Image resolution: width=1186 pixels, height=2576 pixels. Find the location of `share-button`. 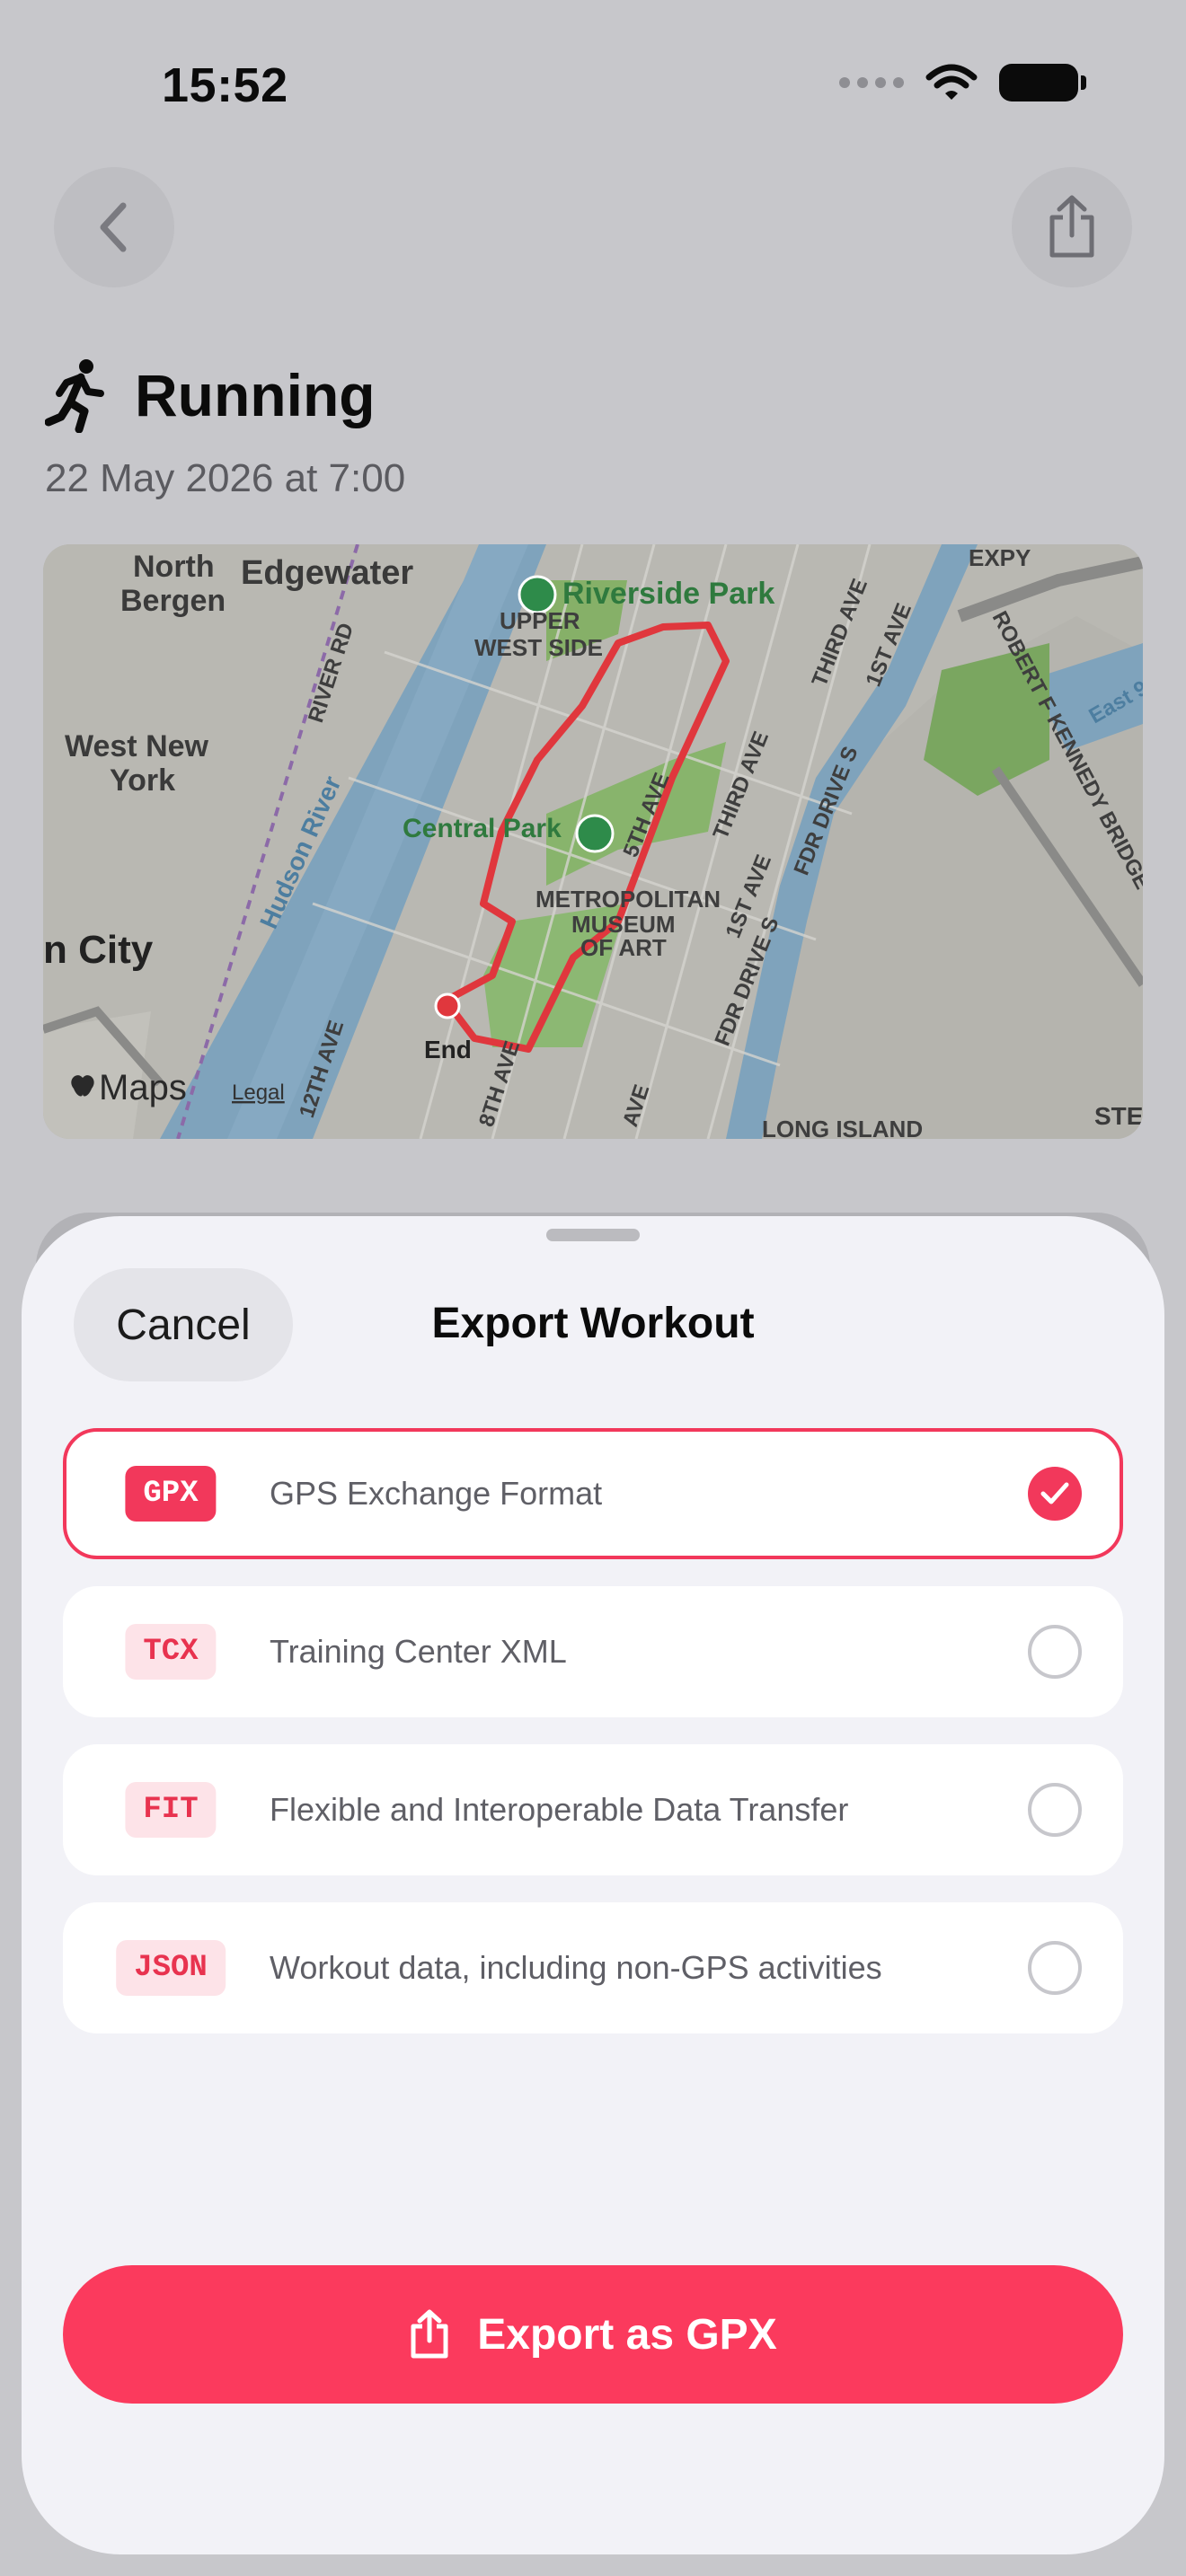

share-button is located at coordinates (1072, 227).